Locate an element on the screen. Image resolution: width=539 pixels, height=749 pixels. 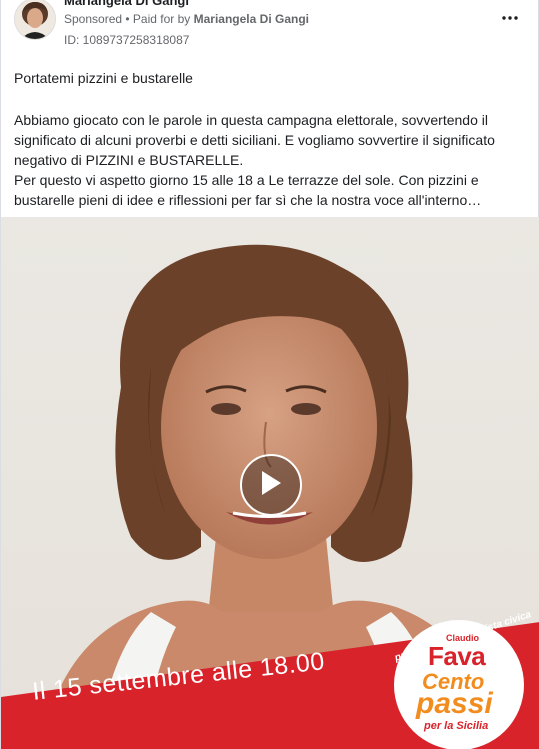
paid-for-name: Mariangela Di Gangi is located at coordinates (251, 19).